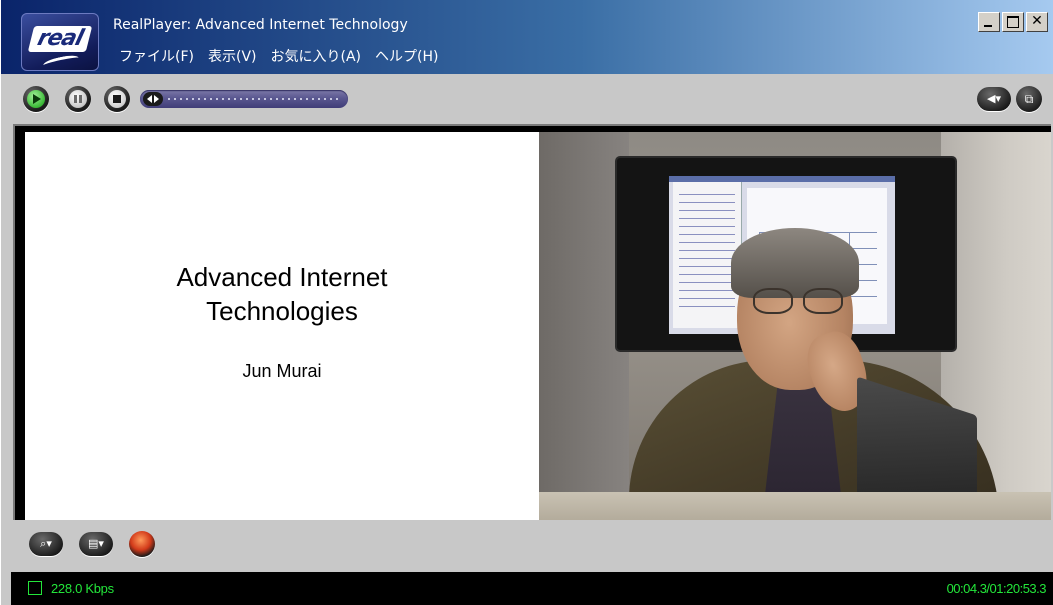 Image resolution: width=1053 pixels, height=605 pixels. What do you see at coordinates (156, 57) in the screenshot?
I see `menu-file: ファイル(F)` at bounding box center [156, 57].